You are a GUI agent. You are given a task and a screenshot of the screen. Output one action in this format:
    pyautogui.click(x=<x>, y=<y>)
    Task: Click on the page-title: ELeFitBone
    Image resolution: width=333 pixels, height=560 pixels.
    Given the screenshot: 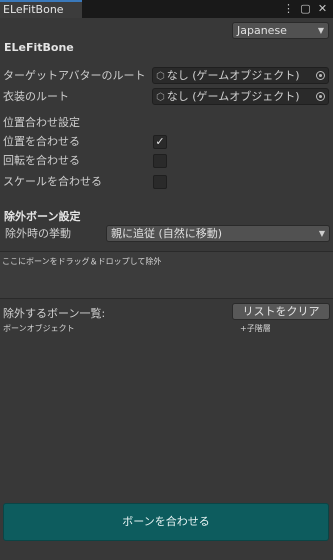 What is the action you would take?
    pyautogui.click(x=39, y=47)
    